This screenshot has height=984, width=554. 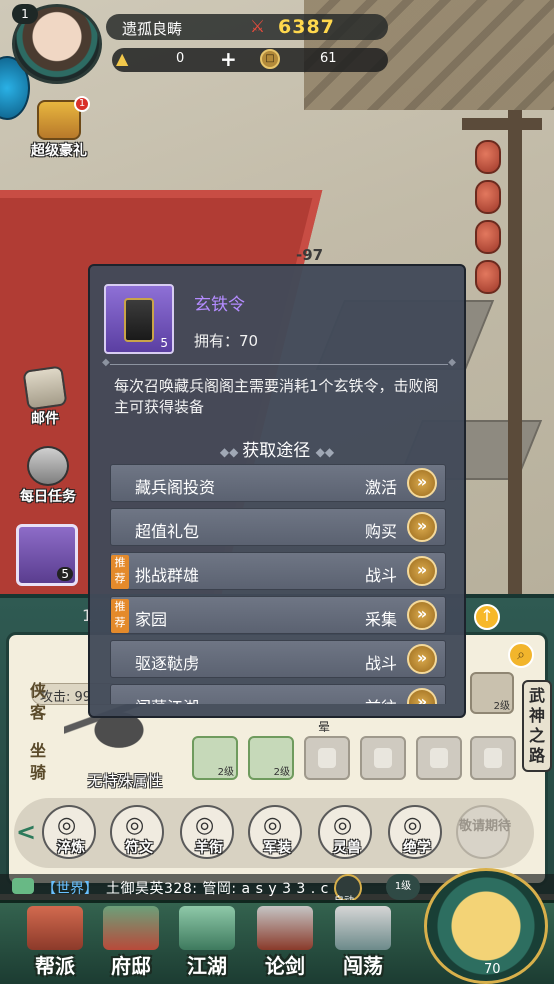 What do you see at coordinates (278, 483) in the screenshot?
I see `source-row: 藏兵阁投资 激活 »` at bounding box center [278, 483].